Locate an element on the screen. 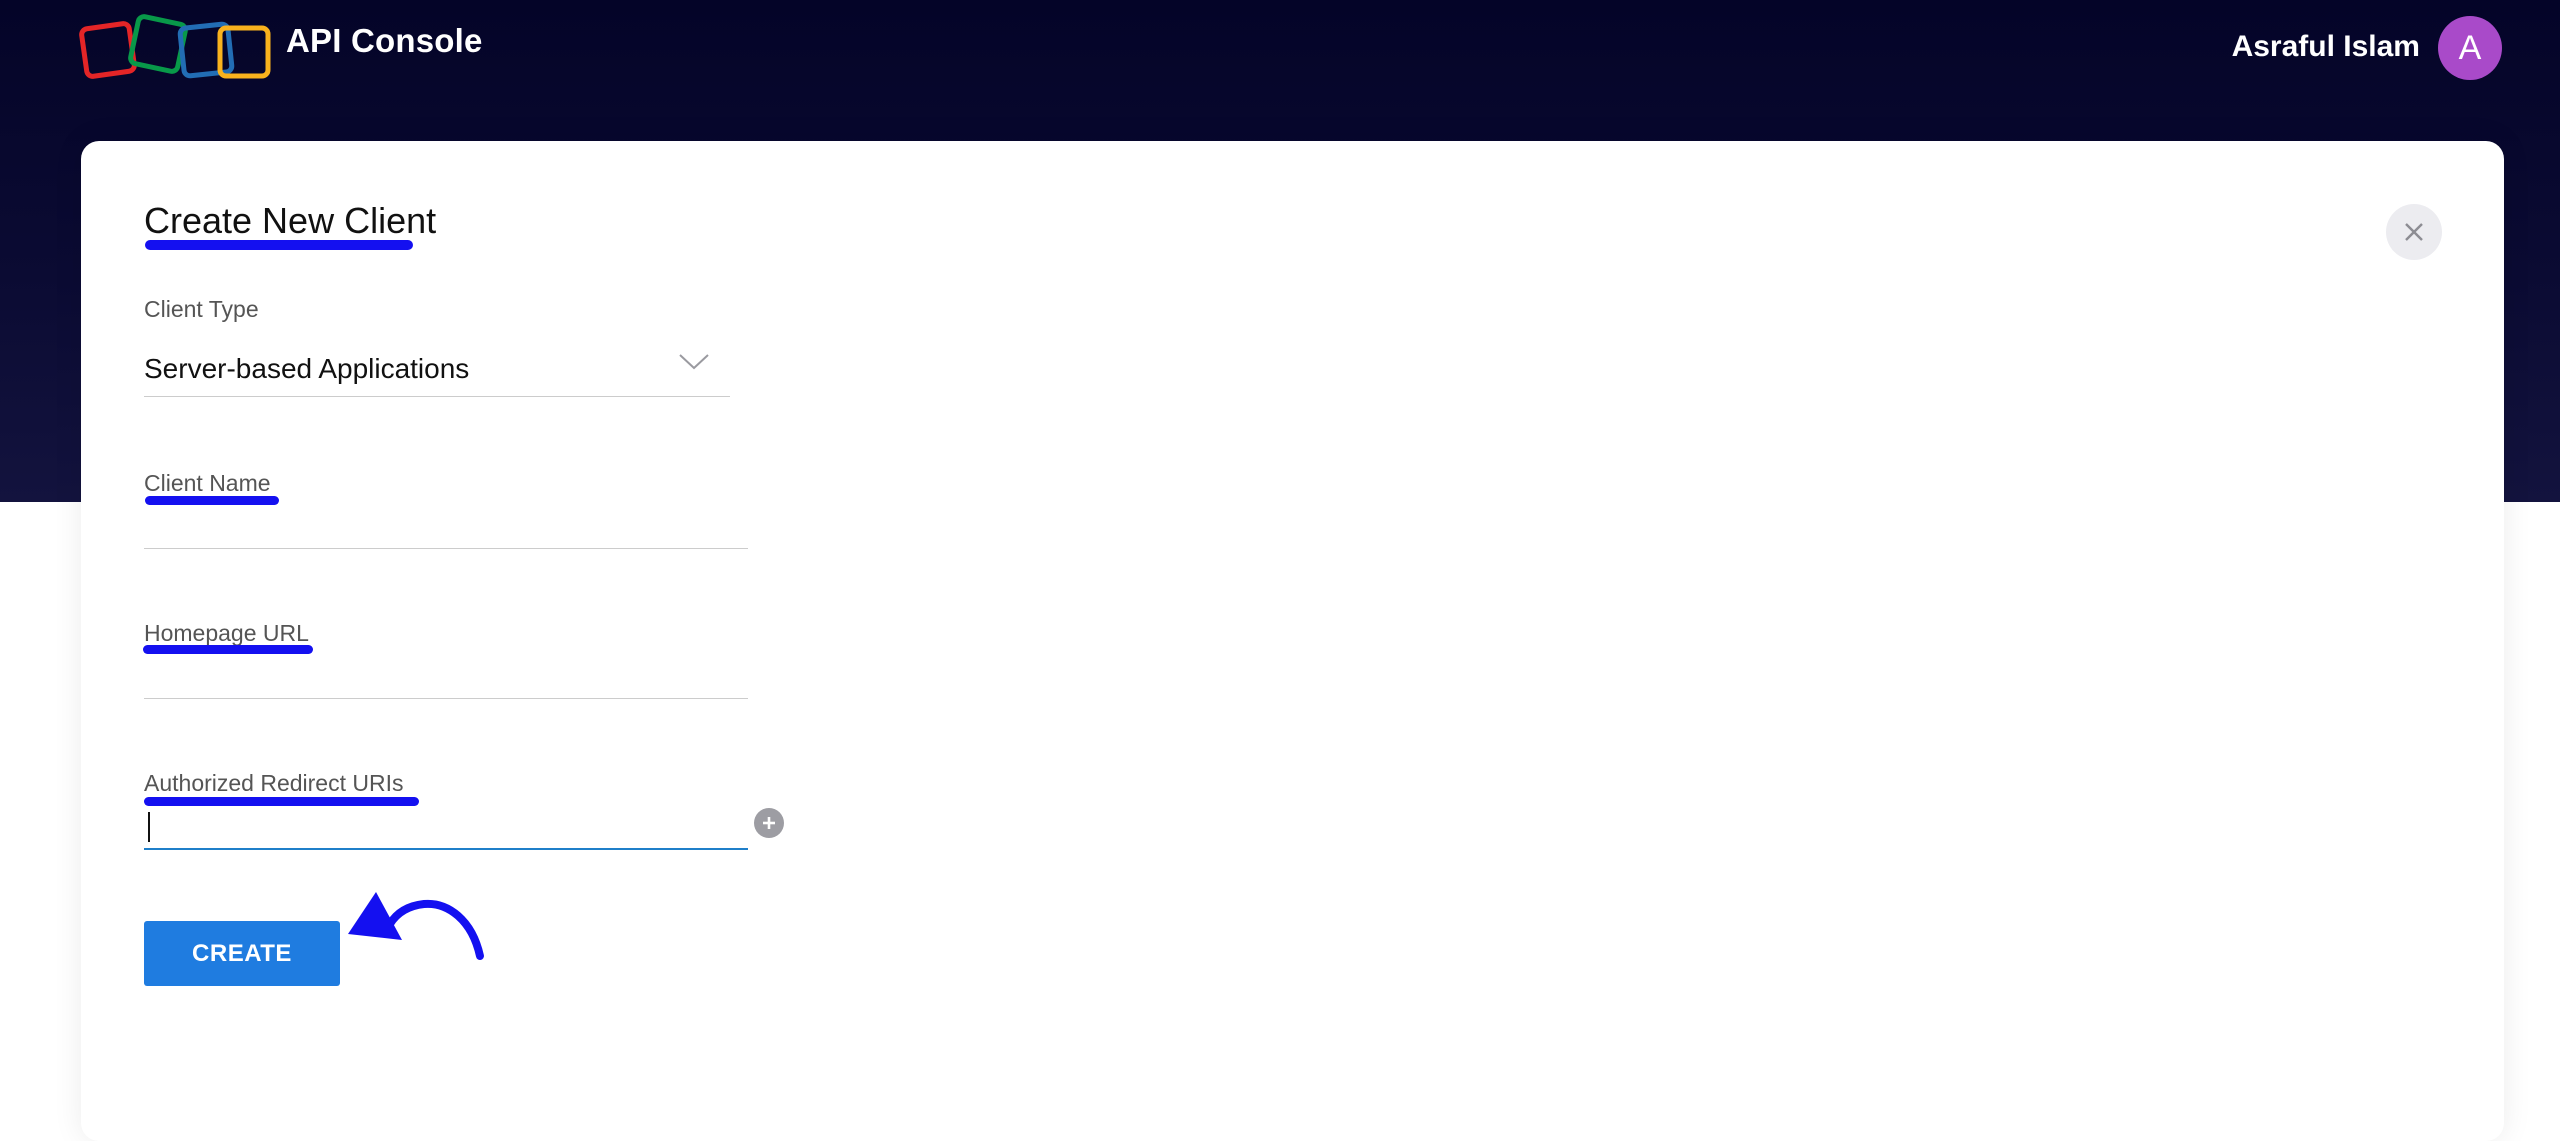  text-caret is located at coordinates (149, 827).